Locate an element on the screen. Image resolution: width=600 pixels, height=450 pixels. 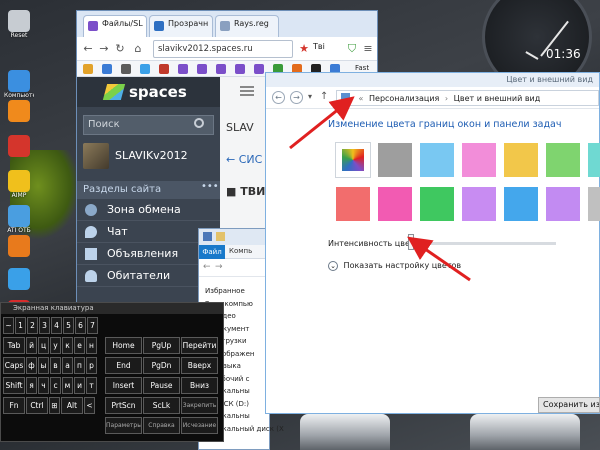
file-tab: Файл is located at coordinates (212, 252).